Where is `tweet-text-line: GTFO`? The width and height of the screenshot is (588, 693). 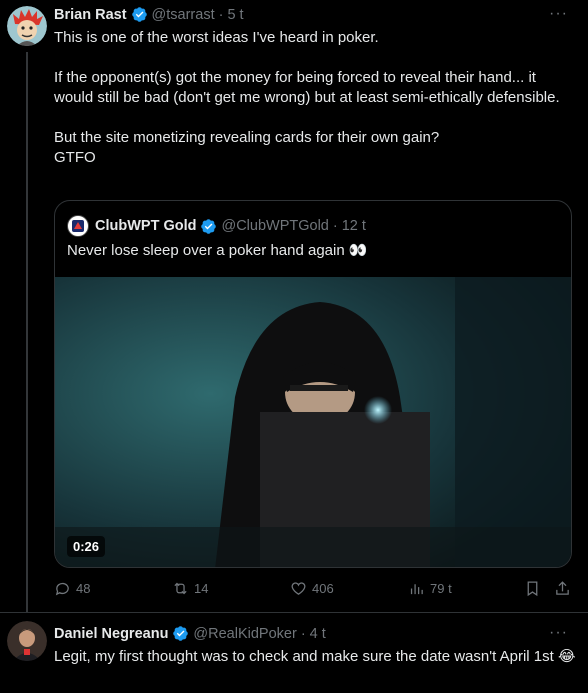 tweet-text-line: GTFO is located at coordinates (75, 157).